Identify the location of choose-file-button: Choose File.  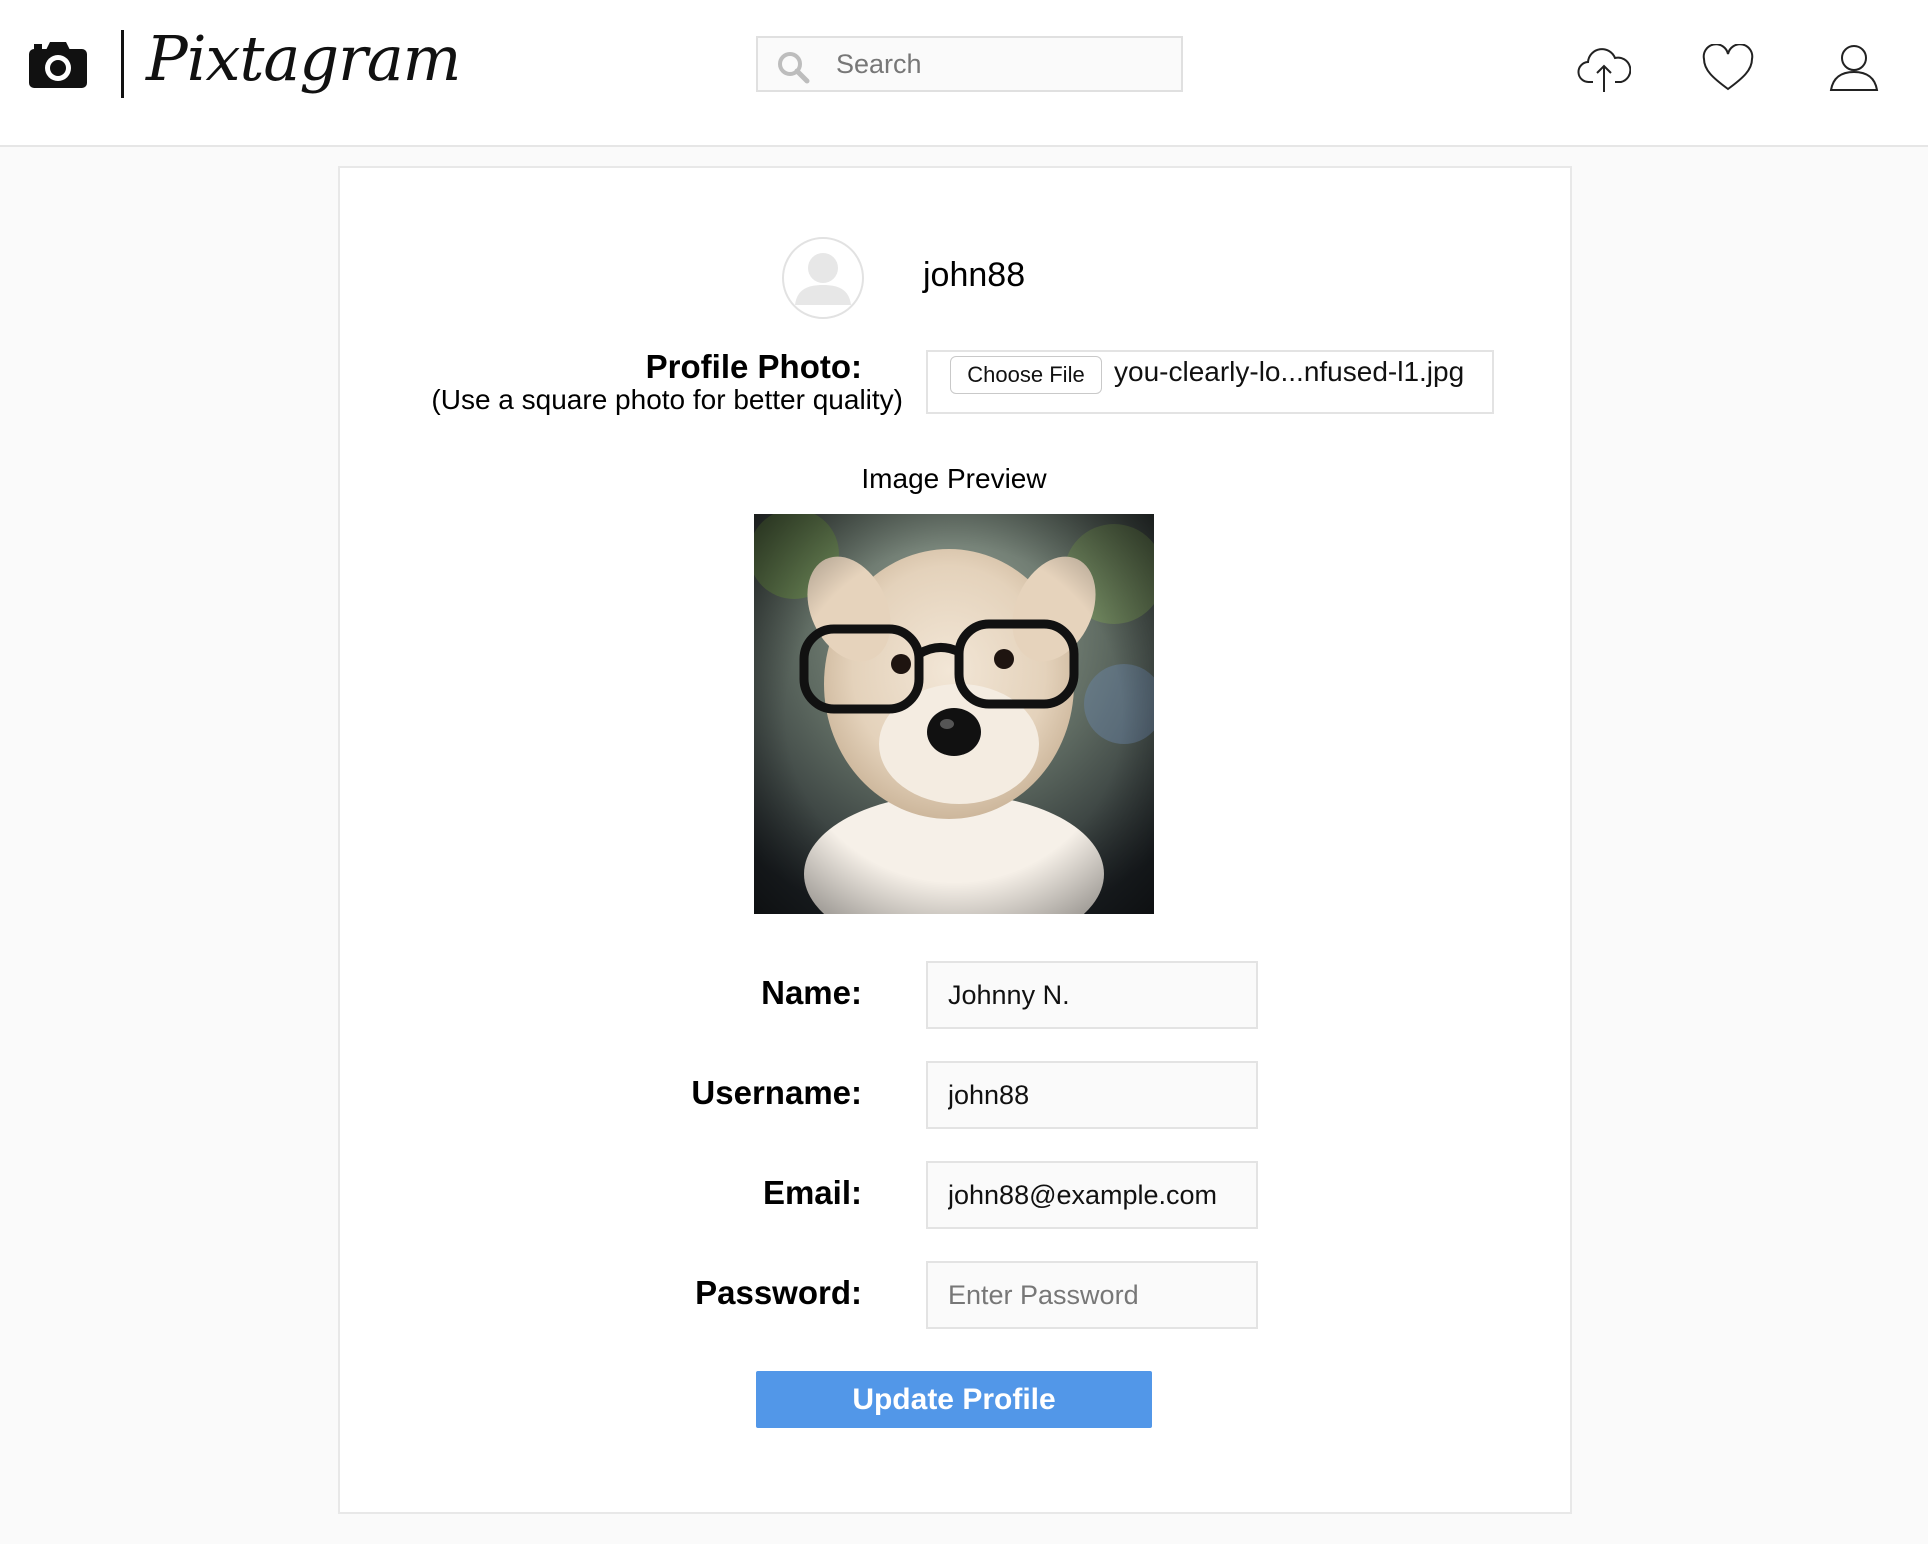
(1026, 375).